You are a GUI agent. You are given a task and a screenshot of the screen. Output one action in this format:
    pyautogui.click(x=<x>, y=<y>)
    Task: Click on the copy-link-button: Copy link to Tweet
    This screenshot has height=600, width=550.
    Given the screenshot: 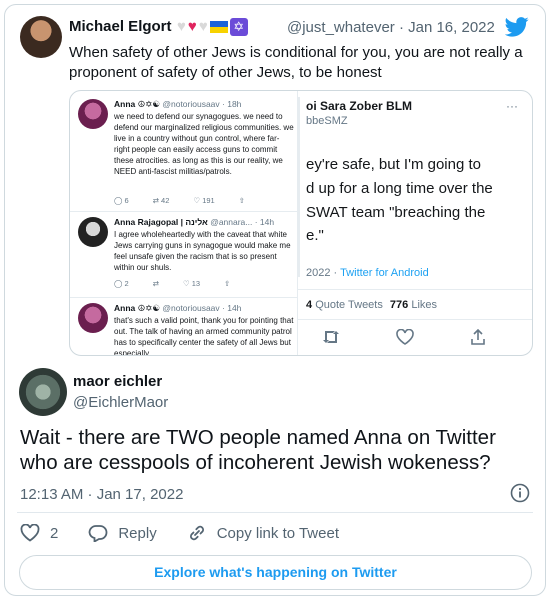 What is the action you would take?
    pyautogui.click(x=263, y=533)
    